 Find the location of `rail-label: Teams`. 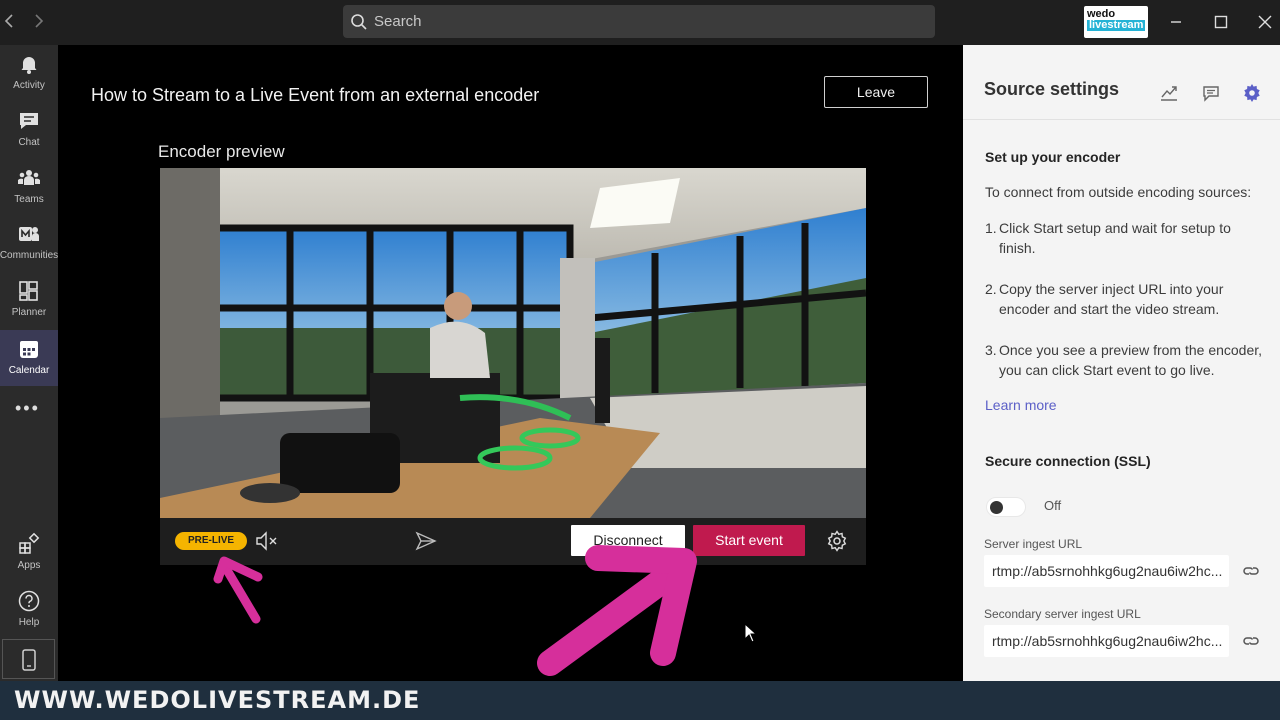

rail-label: Teams is located at coordinates (29, 199).